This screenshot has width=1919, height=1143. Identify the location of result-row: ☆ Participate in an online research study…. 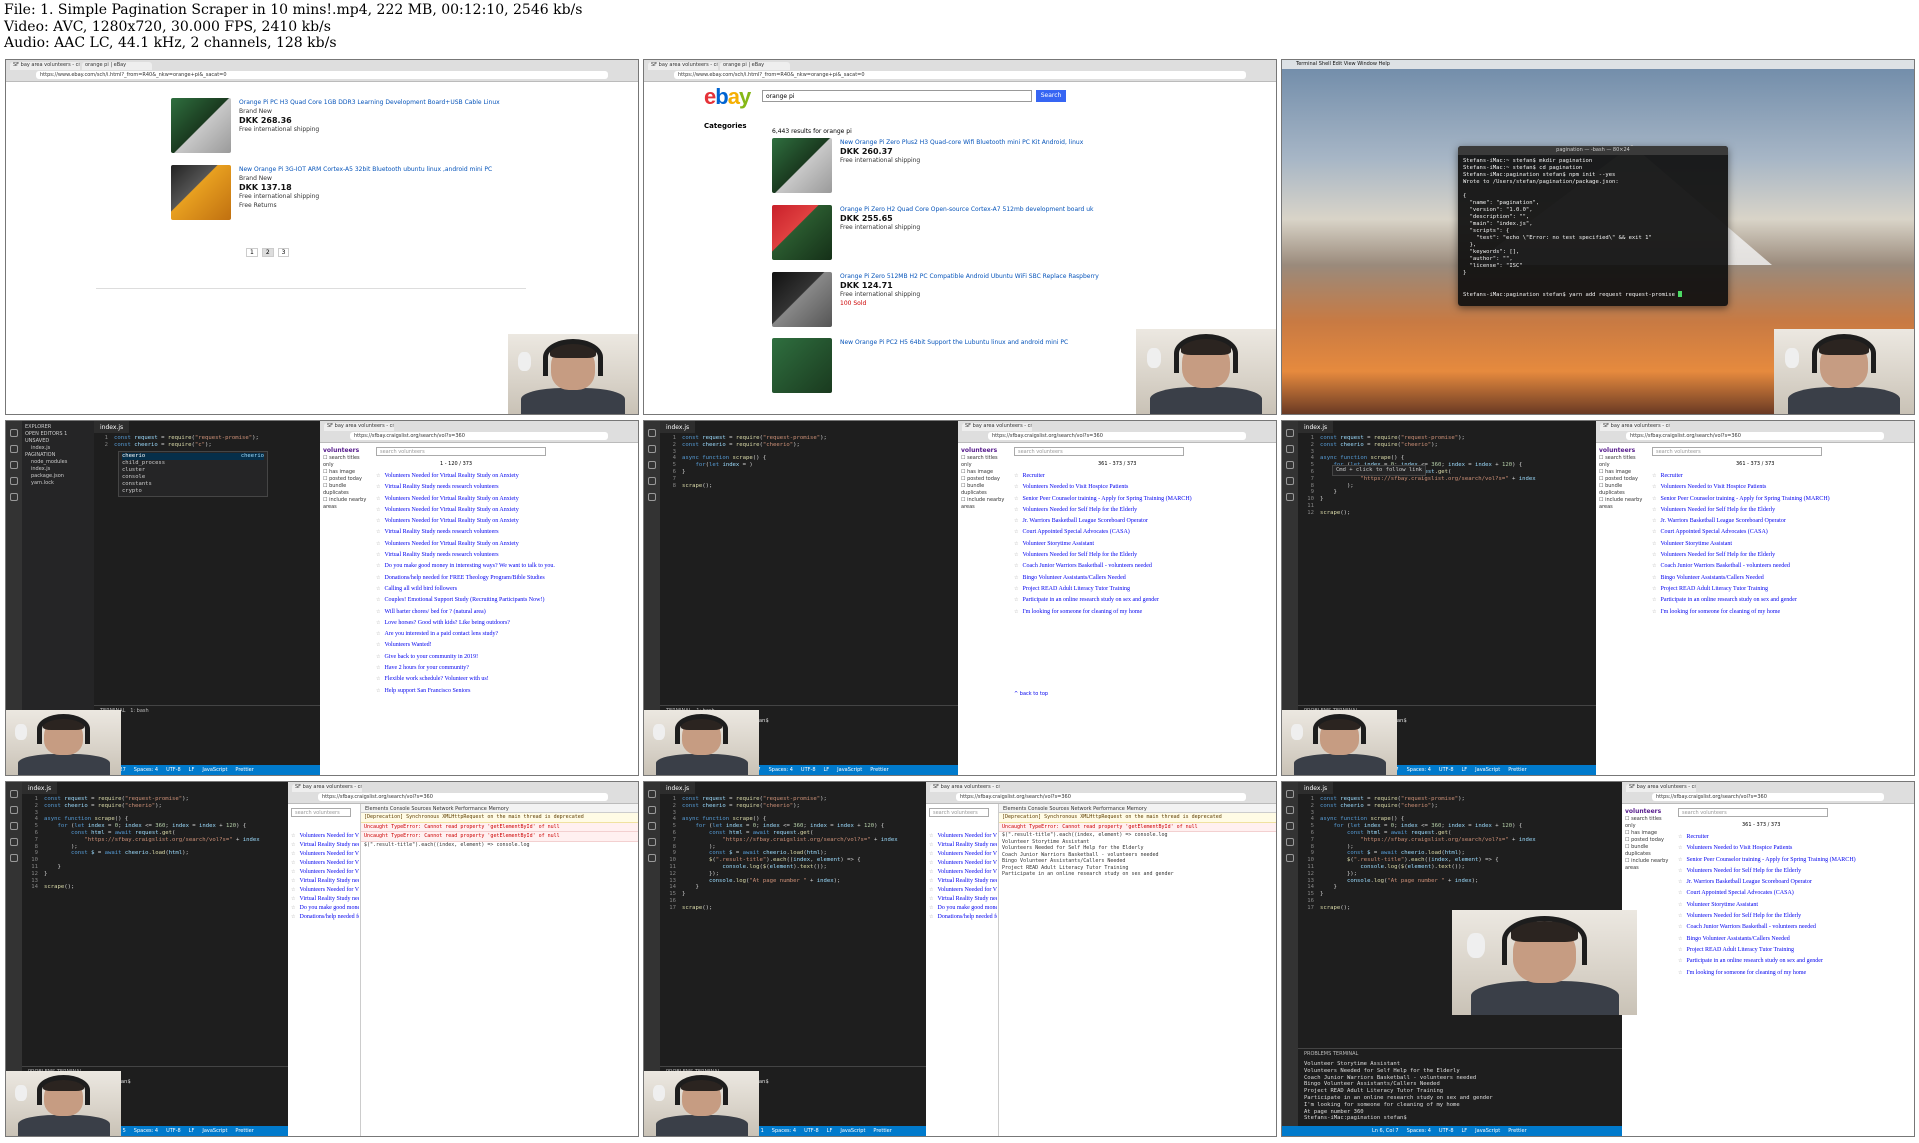
(1139, 600).